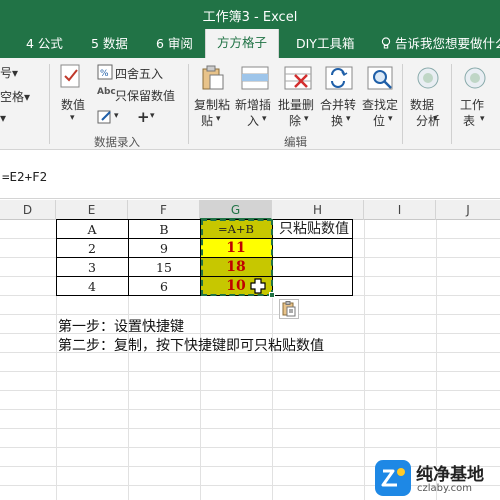 The image size is (500, 500). I want to click on column-header-h: H, so click(318, 210).